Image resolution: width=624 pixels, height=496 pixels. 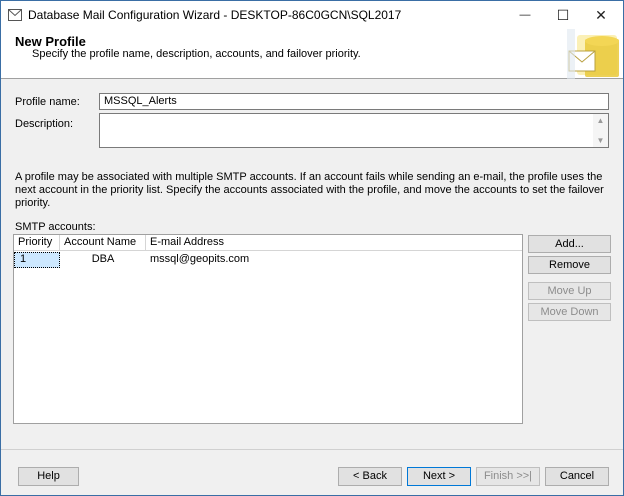 I want to click on move-down-button: Move Down, so click(x=569, y=312).